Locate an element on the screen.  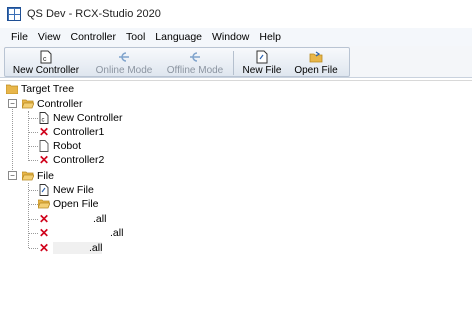
offline-mode-button: Offline Mode is located at coordinates (195, 63).